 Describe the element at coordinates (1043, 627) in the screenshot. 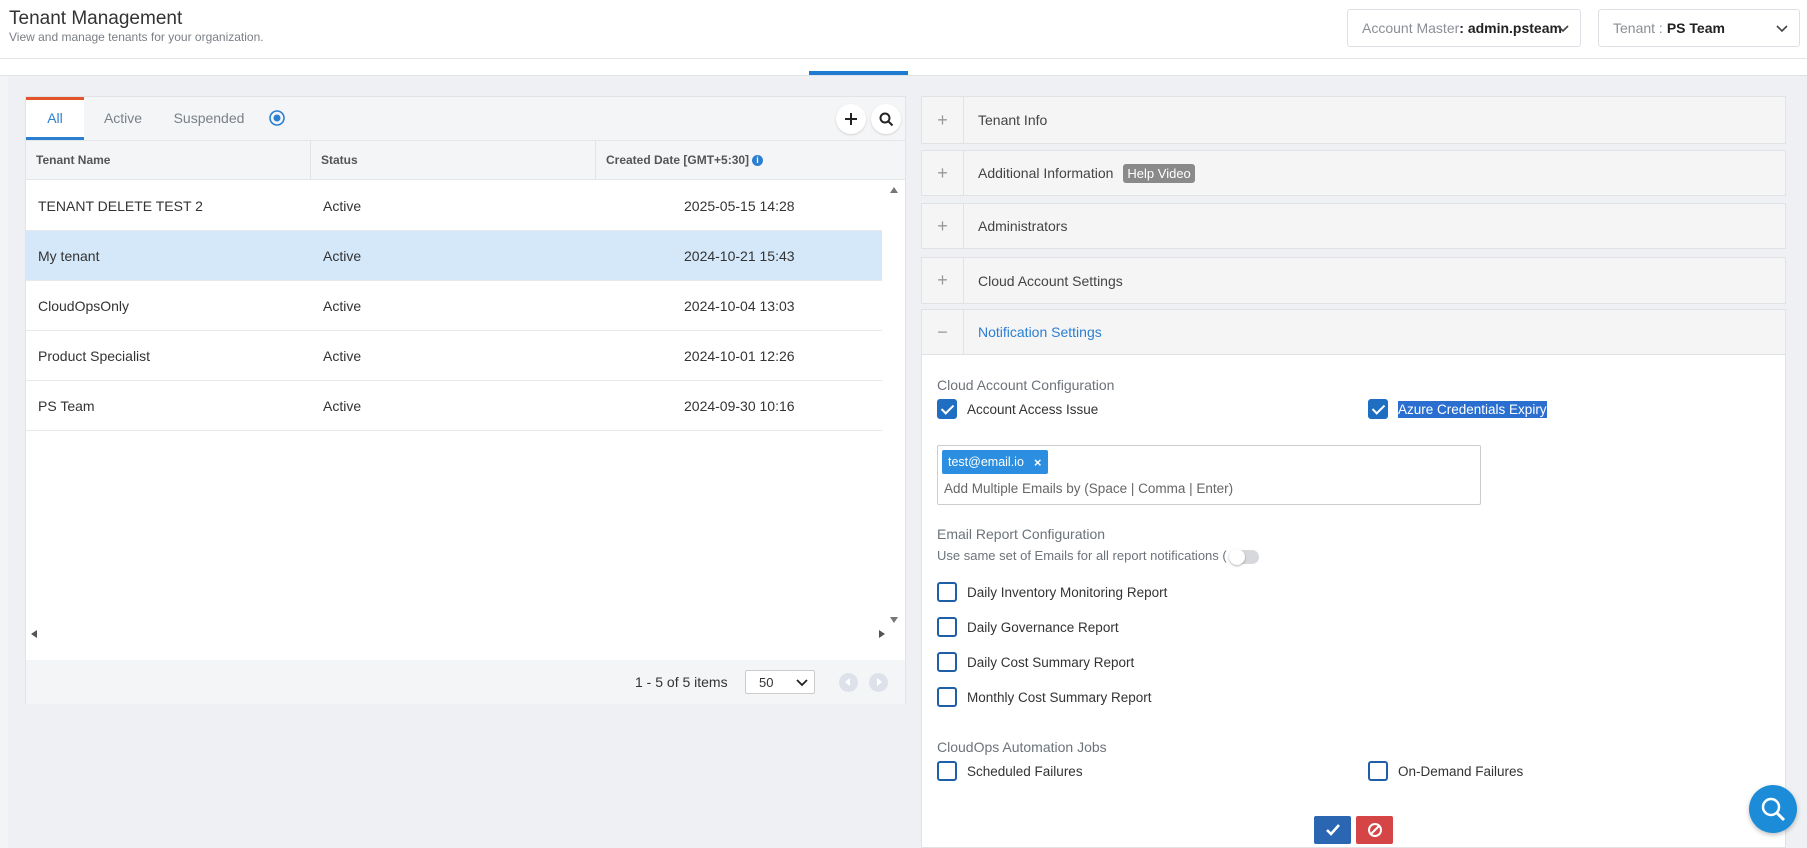

I see `checkbox-label: Daily Governance Report` at that location.